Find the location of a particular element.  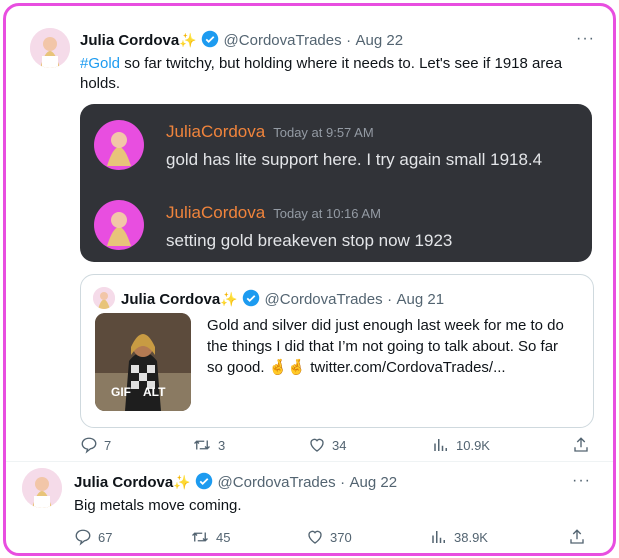

discord-message-header: JuliaCordova Today at 9:57 AM is located at coordinates (270, 132).